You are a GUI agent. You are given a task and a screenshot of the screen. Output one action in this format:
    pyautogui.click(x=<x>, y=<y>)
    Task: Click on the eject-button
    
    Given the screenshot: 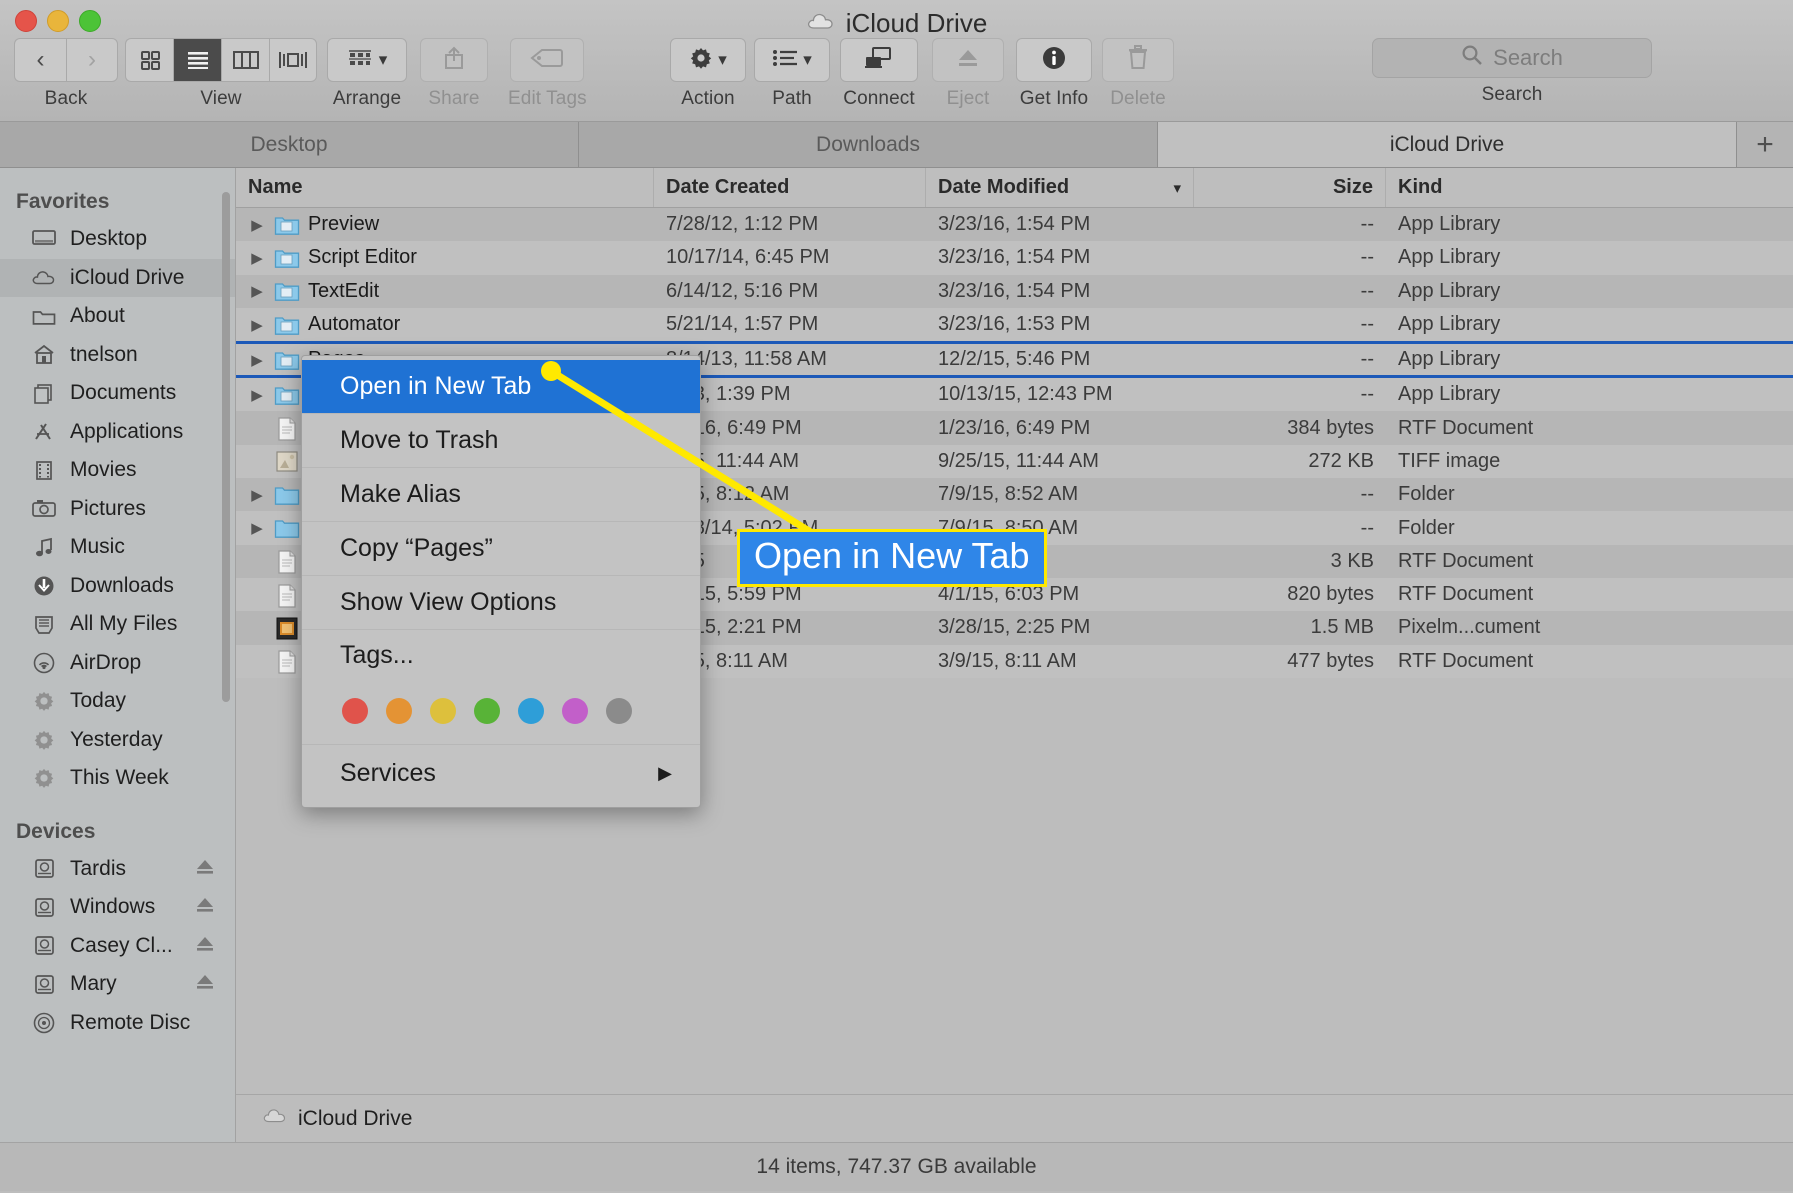 What is the action you would take?
    pyautogui.click(x=968, y=60)
    